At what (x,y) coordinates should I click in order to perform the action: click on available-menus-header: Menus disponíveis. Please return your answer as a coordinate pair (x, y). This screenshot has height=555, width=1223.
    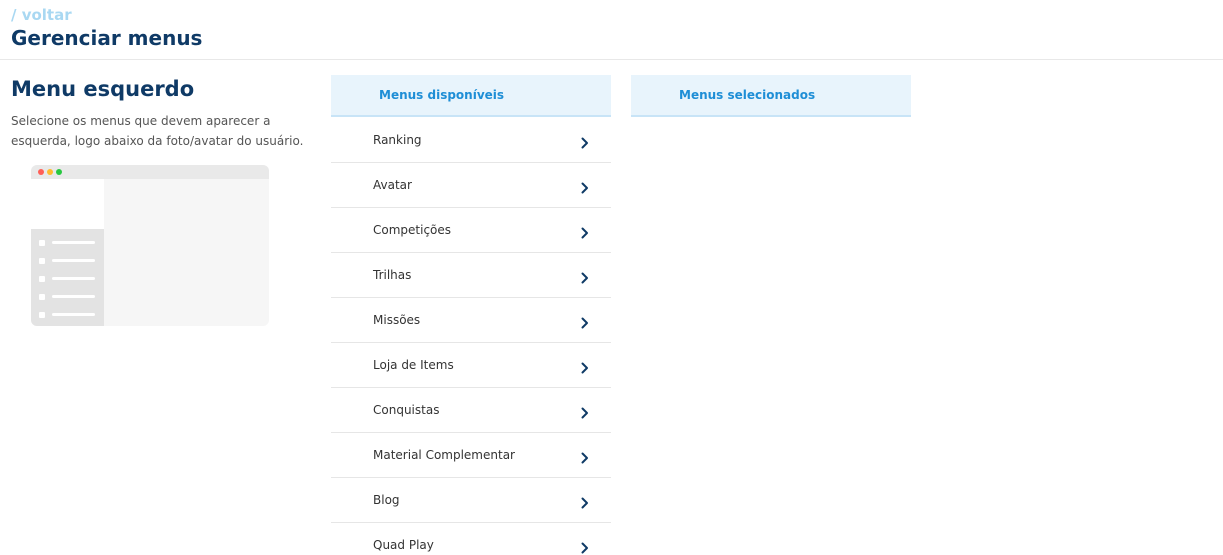
    Looking at the image, I should click on (471, 96).